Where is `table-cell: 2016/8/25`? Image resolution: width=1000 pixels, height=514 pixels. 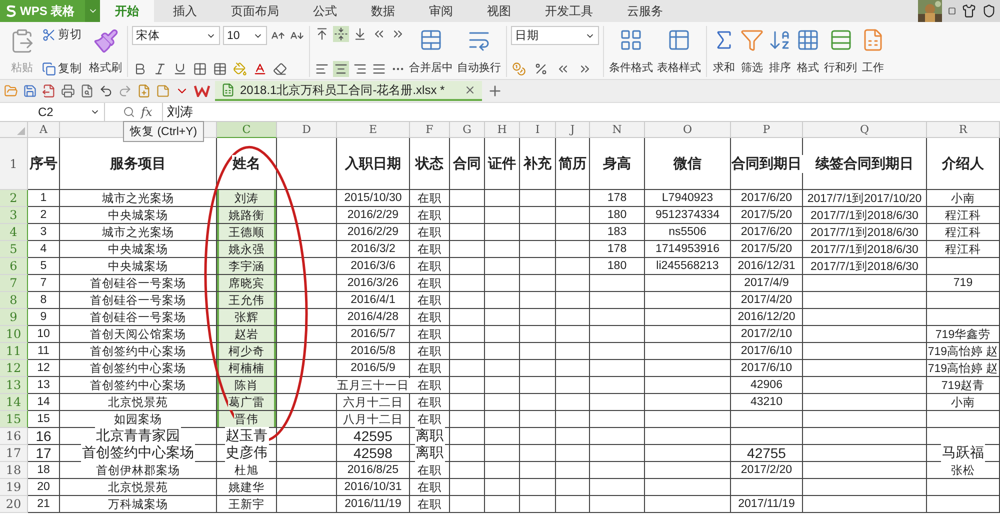
table-cell: 2016/8/25 is located at coordinates (373, 470).